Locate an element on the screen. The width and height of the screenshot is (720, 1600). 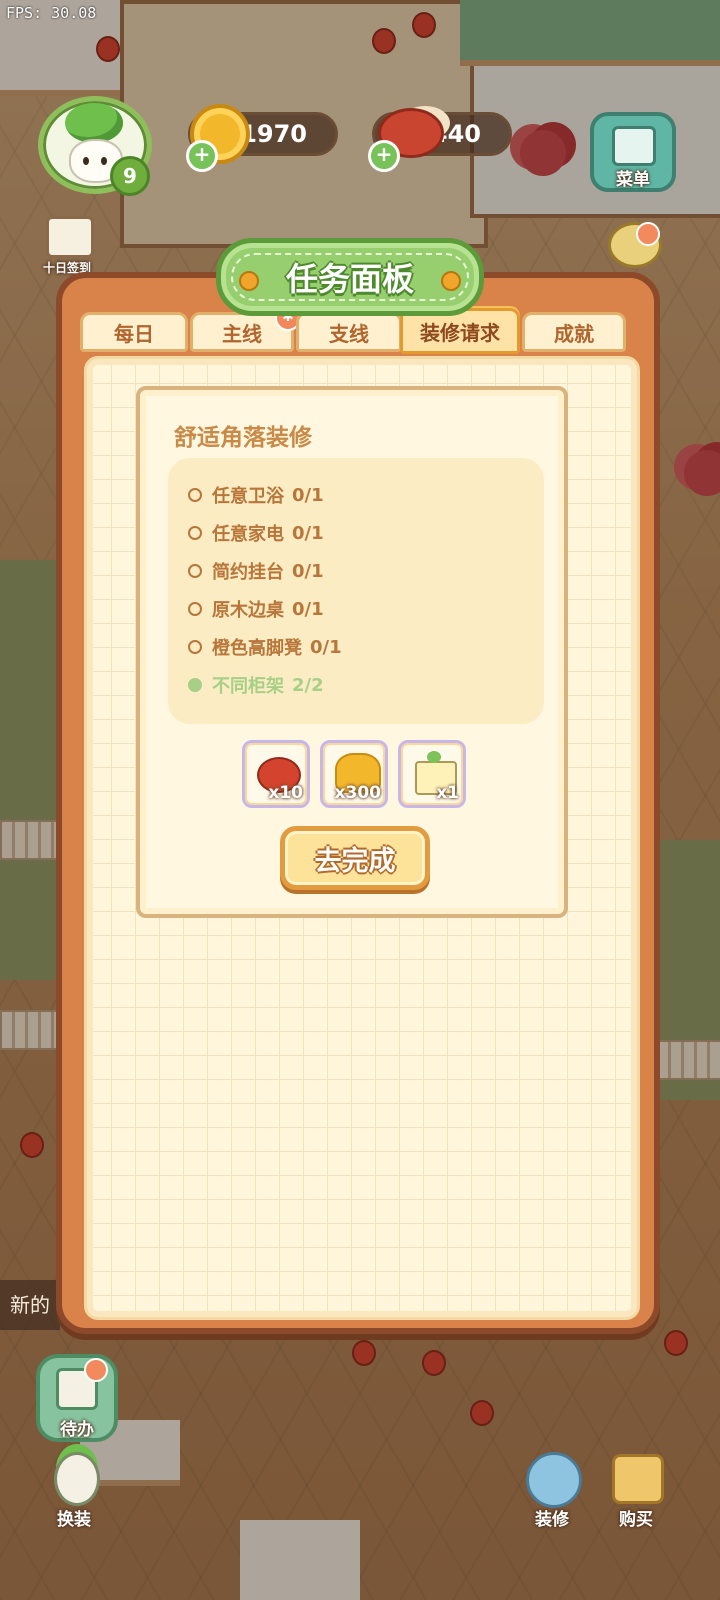
menu-button: 菜单 is located at coordinates (633, 152).